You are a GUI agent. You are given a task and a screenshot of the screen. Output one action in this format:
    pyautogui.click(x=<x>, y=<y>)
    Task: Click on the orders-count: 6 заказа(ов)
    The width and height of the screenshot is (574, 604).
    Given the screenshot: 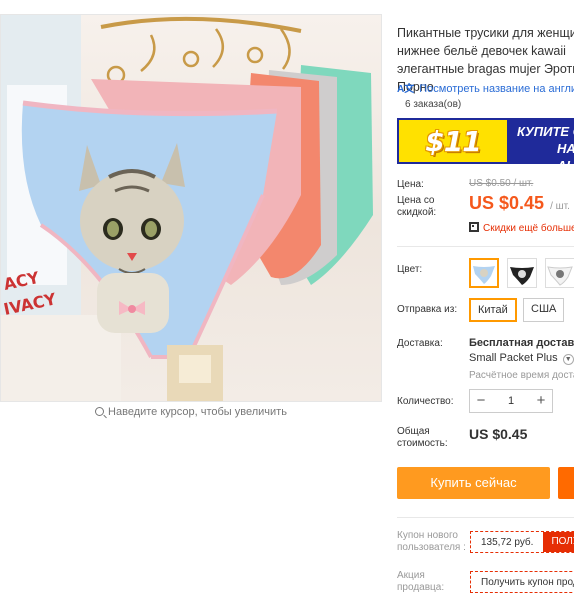 What is the action you would take?
    pyautogui.click(x=433, y=104)
    